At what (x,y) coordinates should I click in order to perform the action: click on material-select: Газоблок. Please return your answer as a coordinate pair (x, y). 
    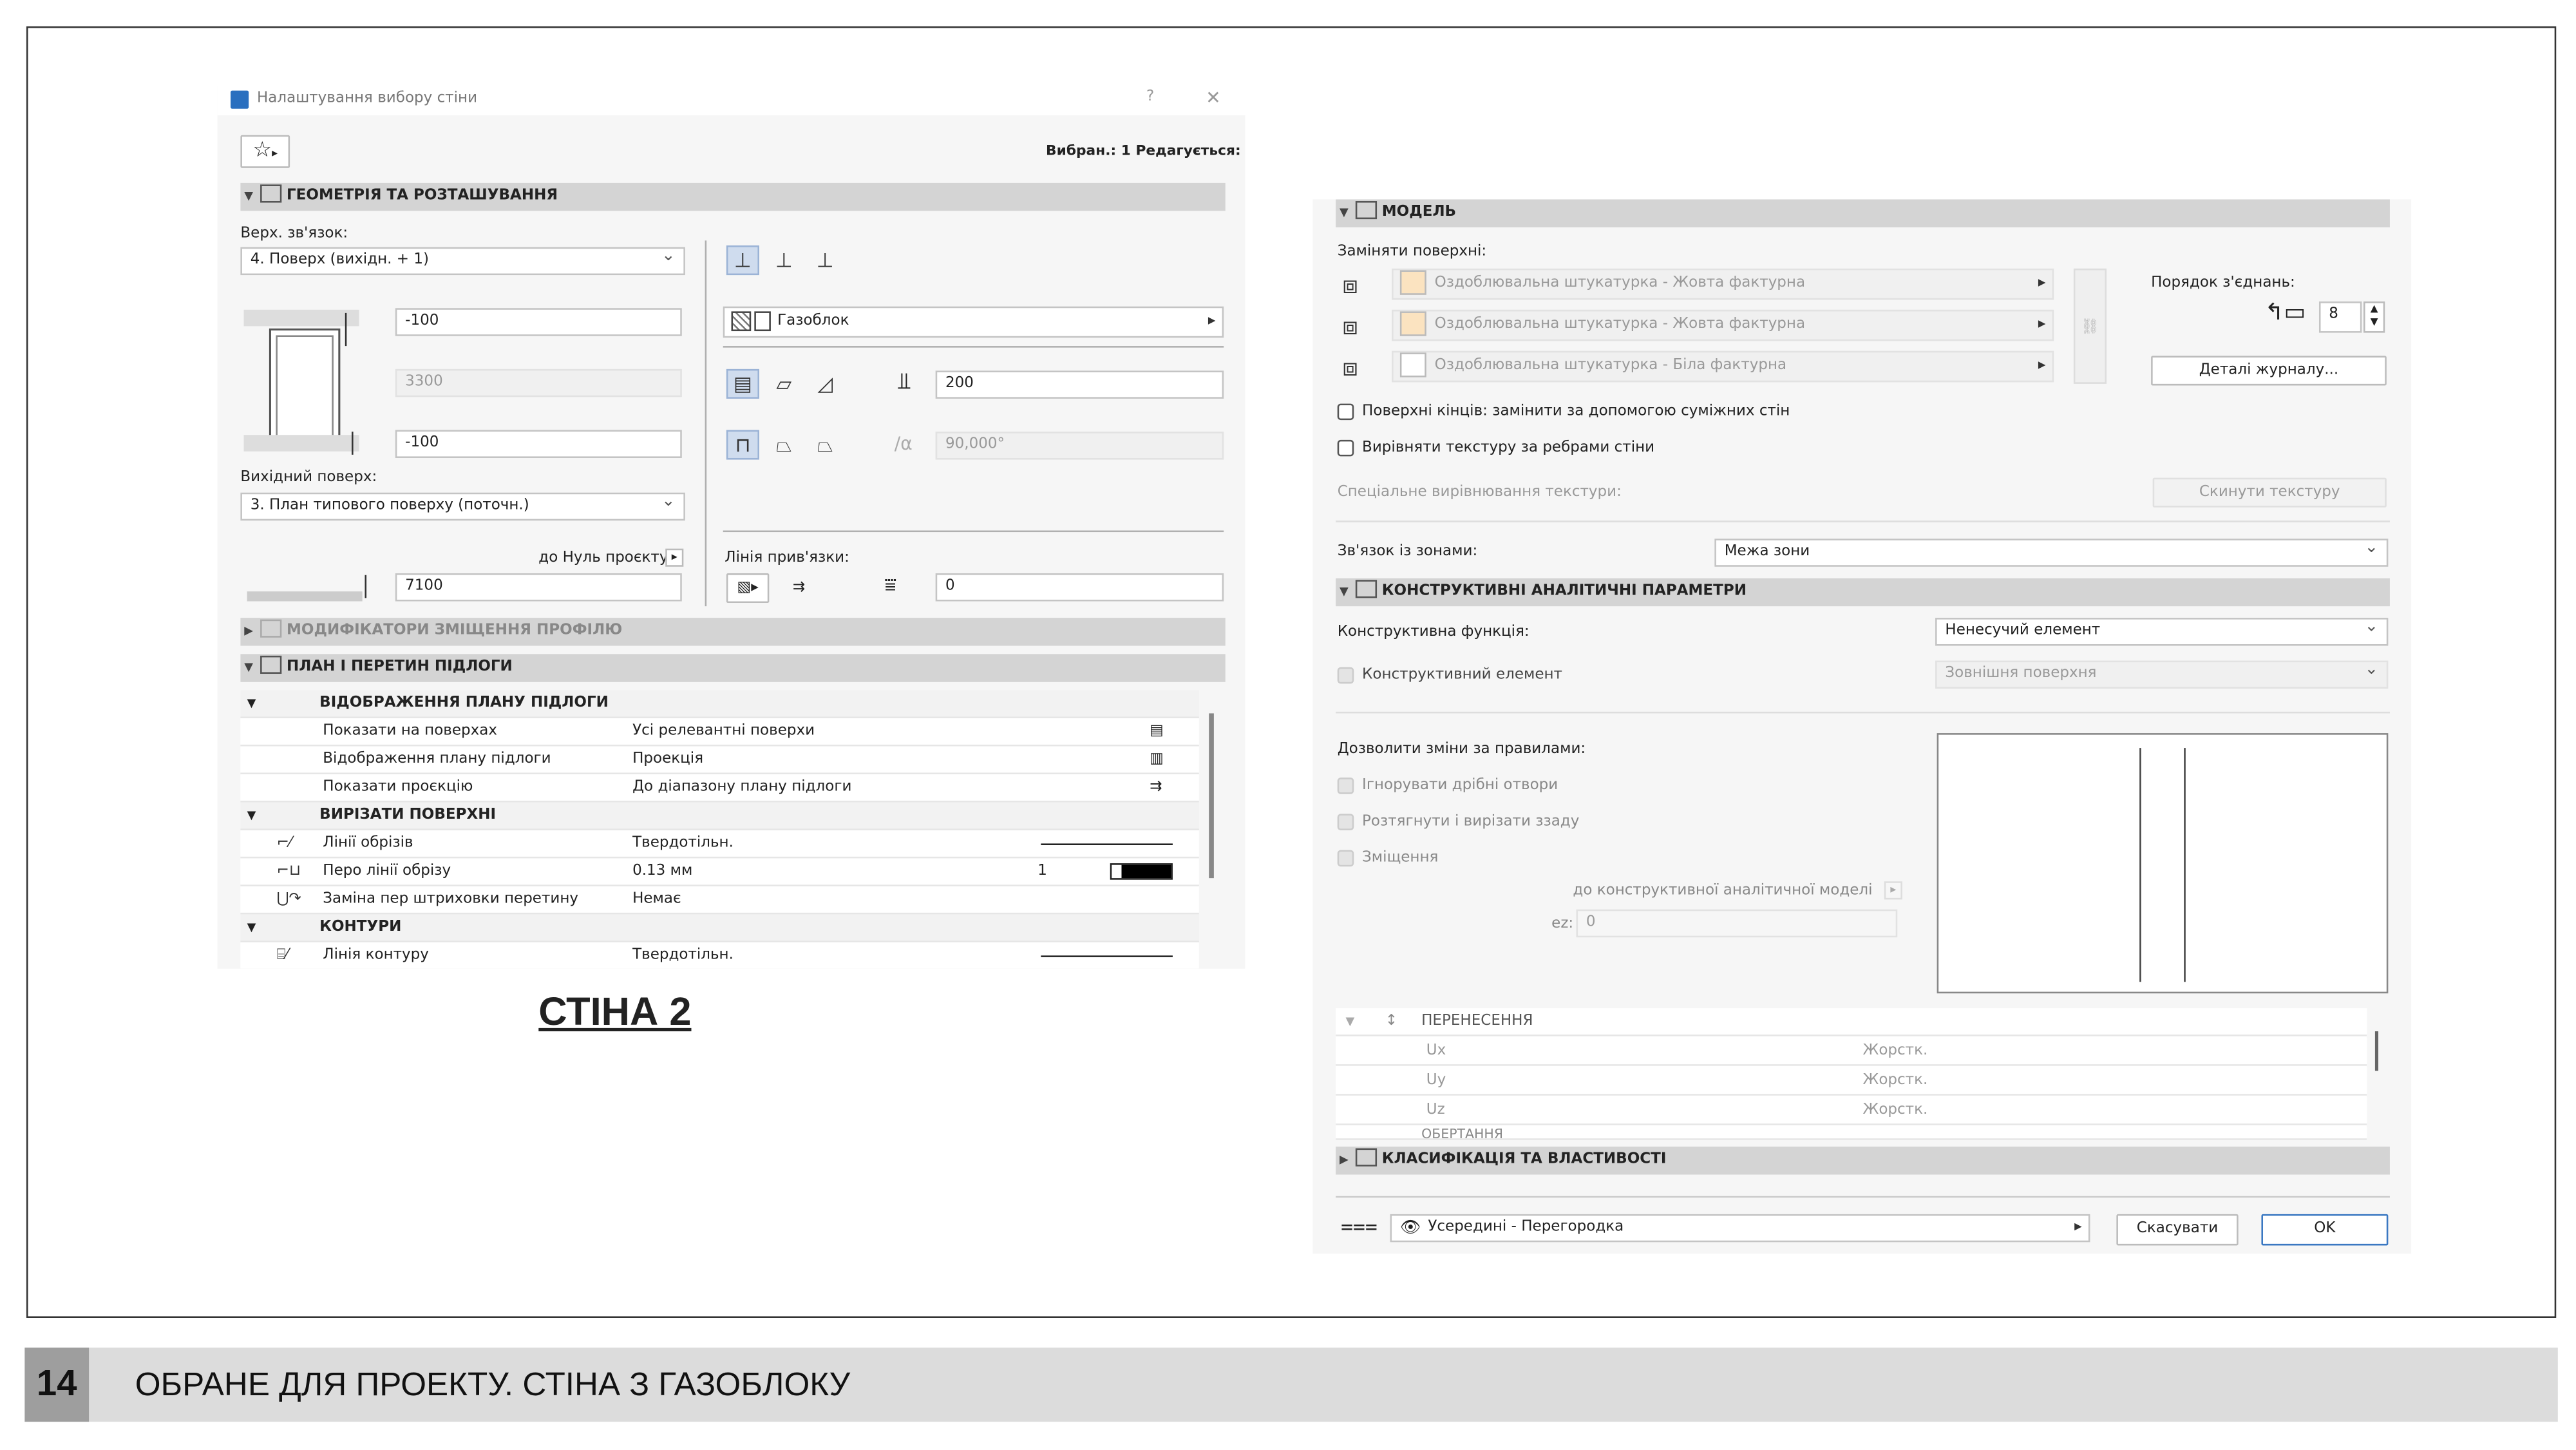
    Looking at the image, I should click on (974, 322).